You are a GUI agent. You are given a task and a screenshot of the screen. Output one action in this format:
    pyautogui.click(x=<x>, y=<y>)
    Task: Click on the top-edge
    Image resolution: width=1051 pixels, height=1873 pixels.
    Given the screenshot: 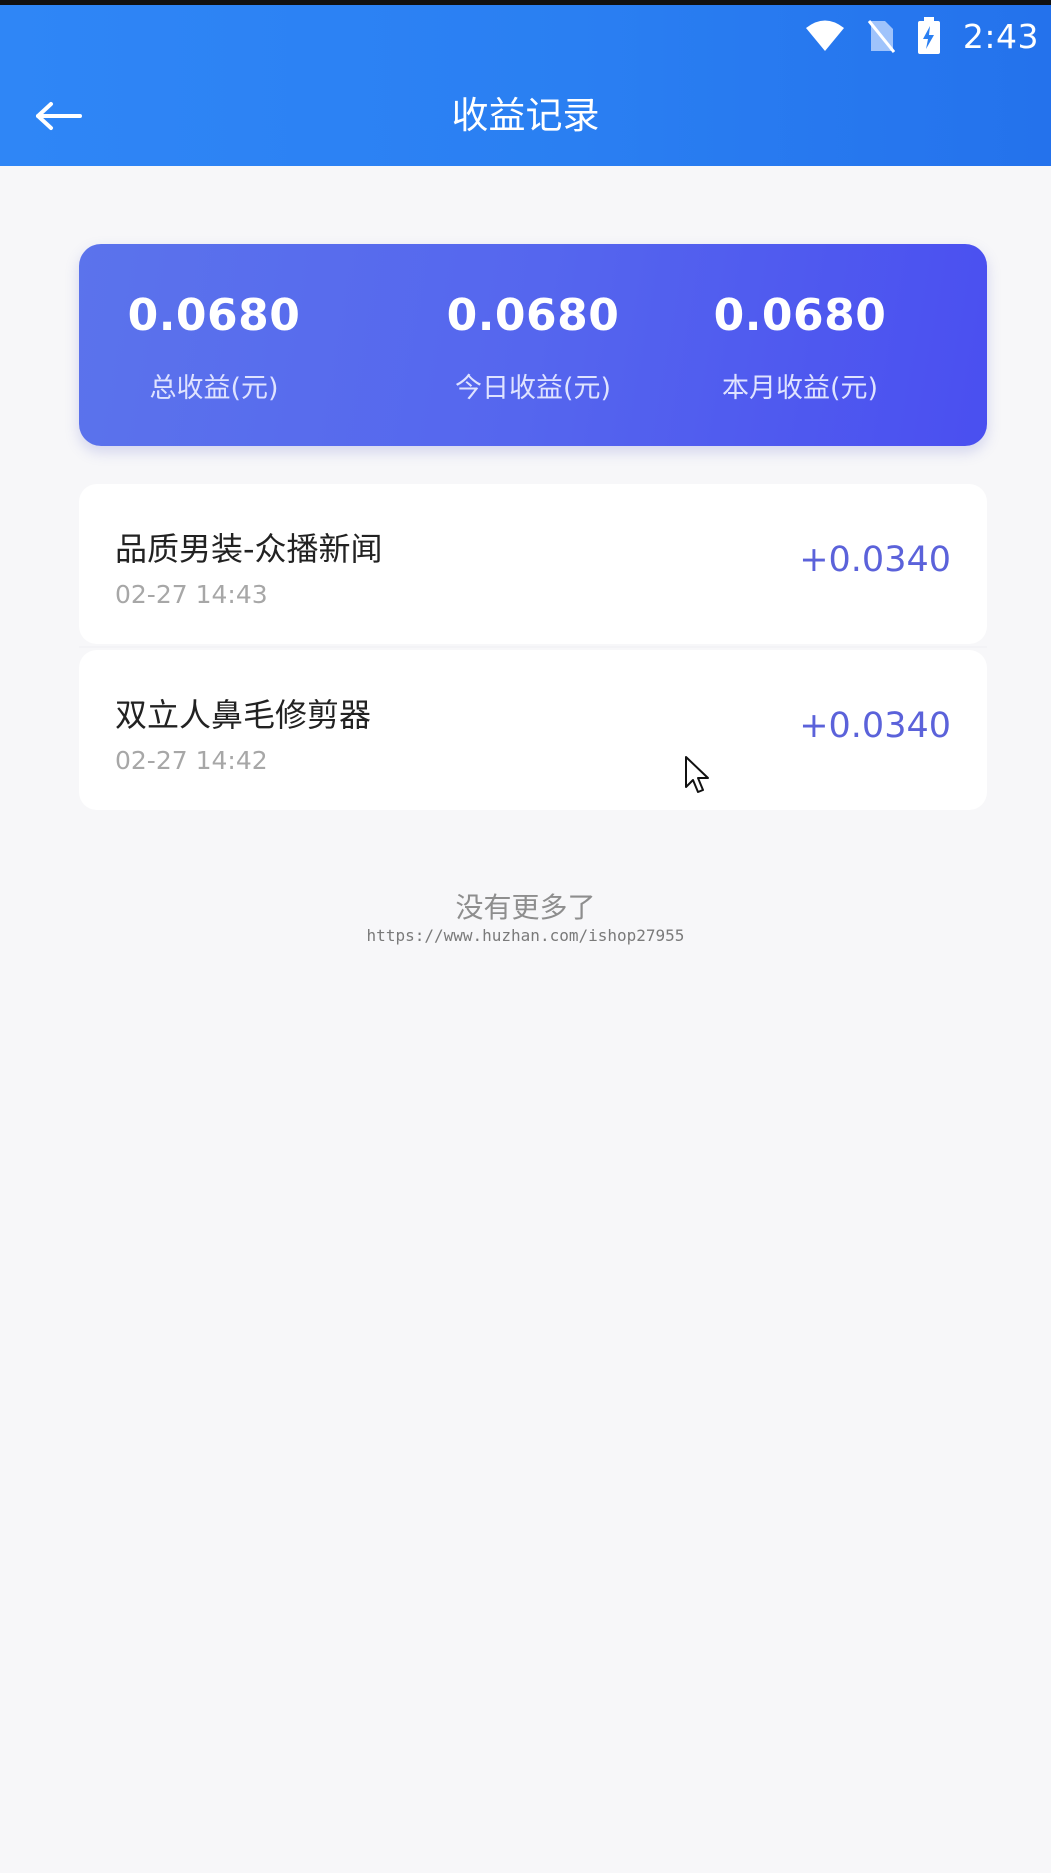 What is the action you would take?
    pyautogui.click(x=525, y=2)
    